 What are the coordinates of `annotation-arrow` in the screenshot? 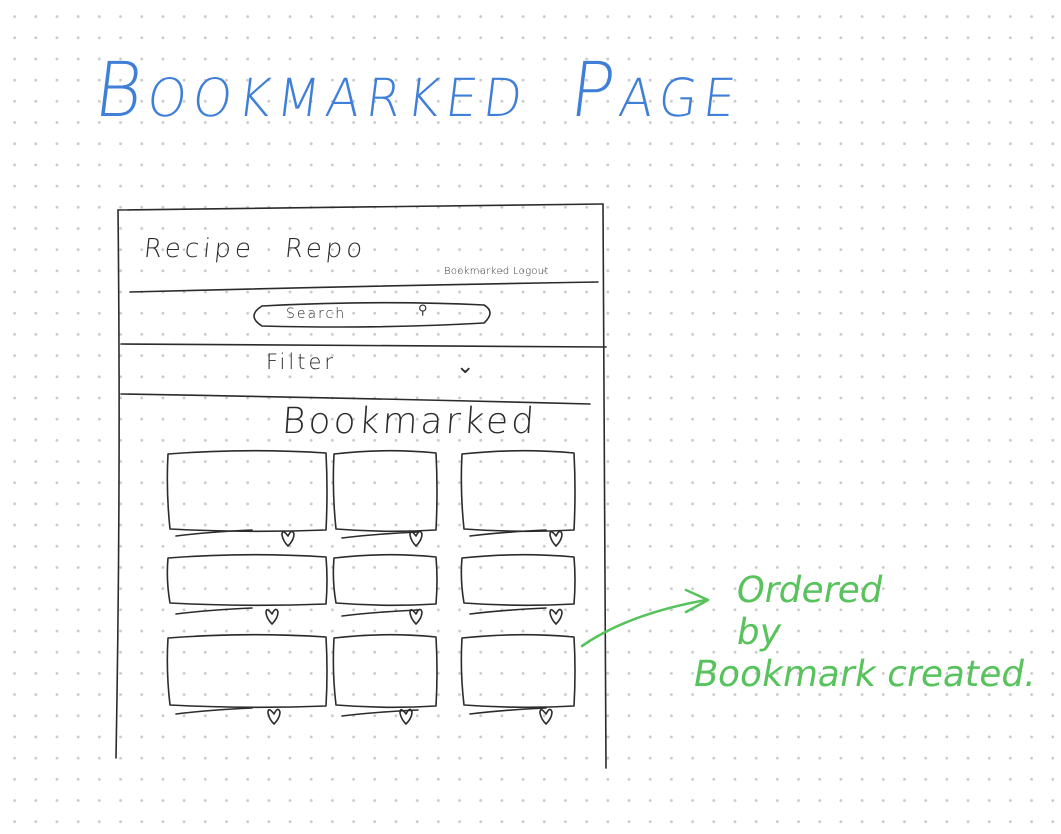 It's located at (645, 618).